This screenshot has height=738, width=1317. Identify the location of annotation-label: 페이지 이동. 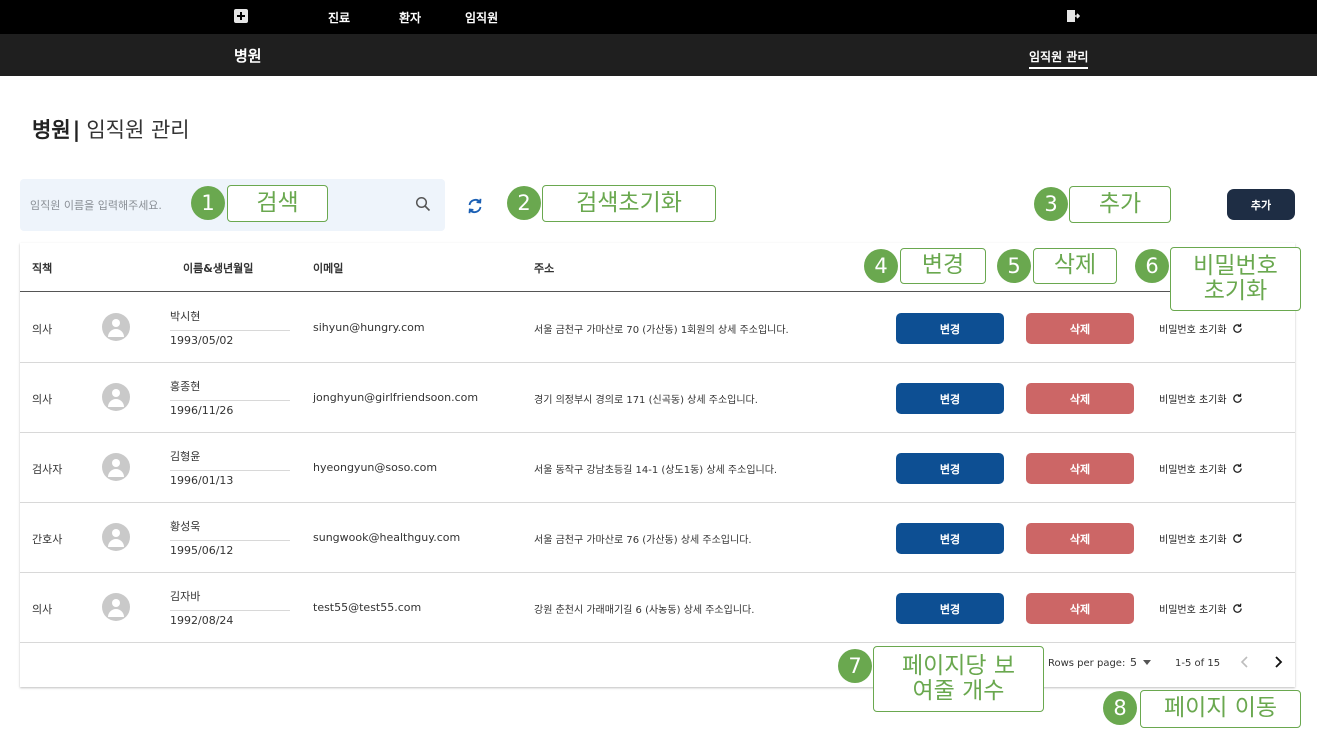
(1220, 709).